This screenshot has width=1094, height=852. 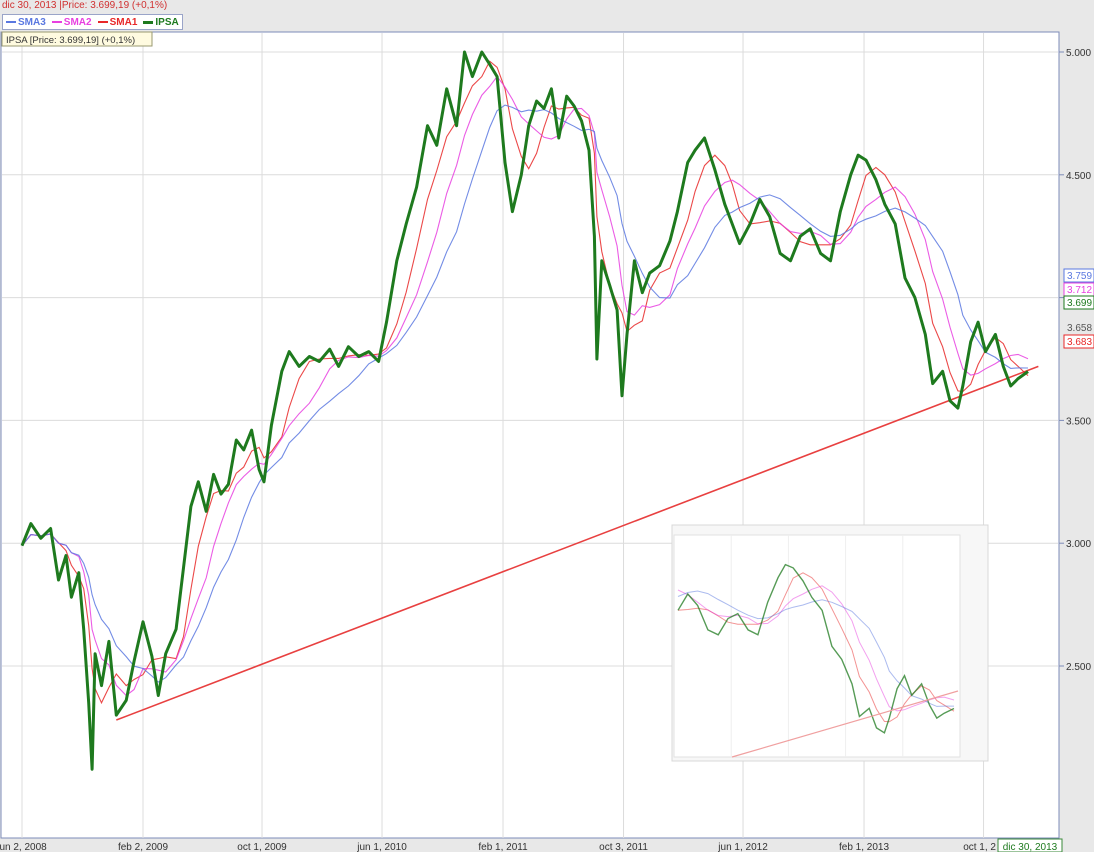 I want to click on x-tick-label: oct 1, 2009, so click(x=262, y=847).